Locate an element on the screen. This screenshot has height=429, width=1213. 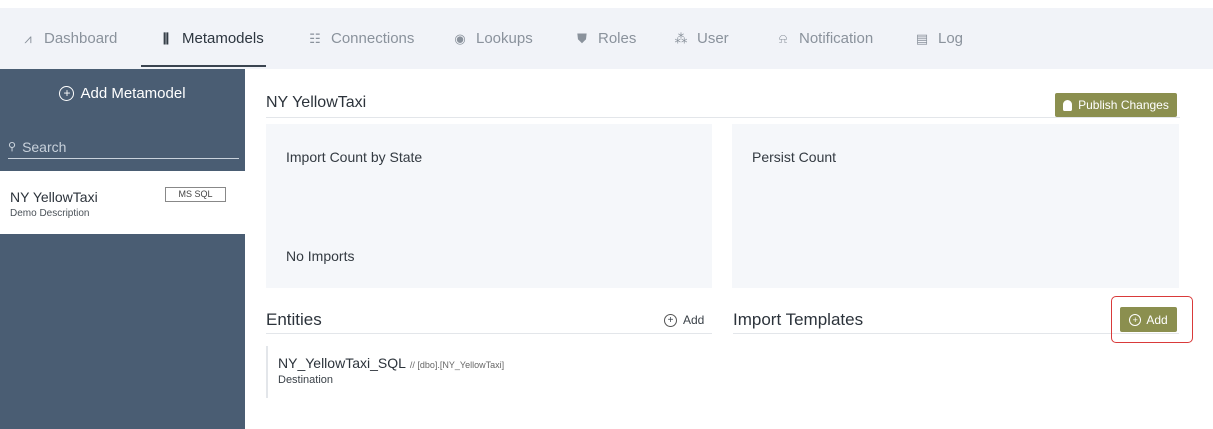
persist-count-panel: Persist Count is located at coordinates (955, 206).